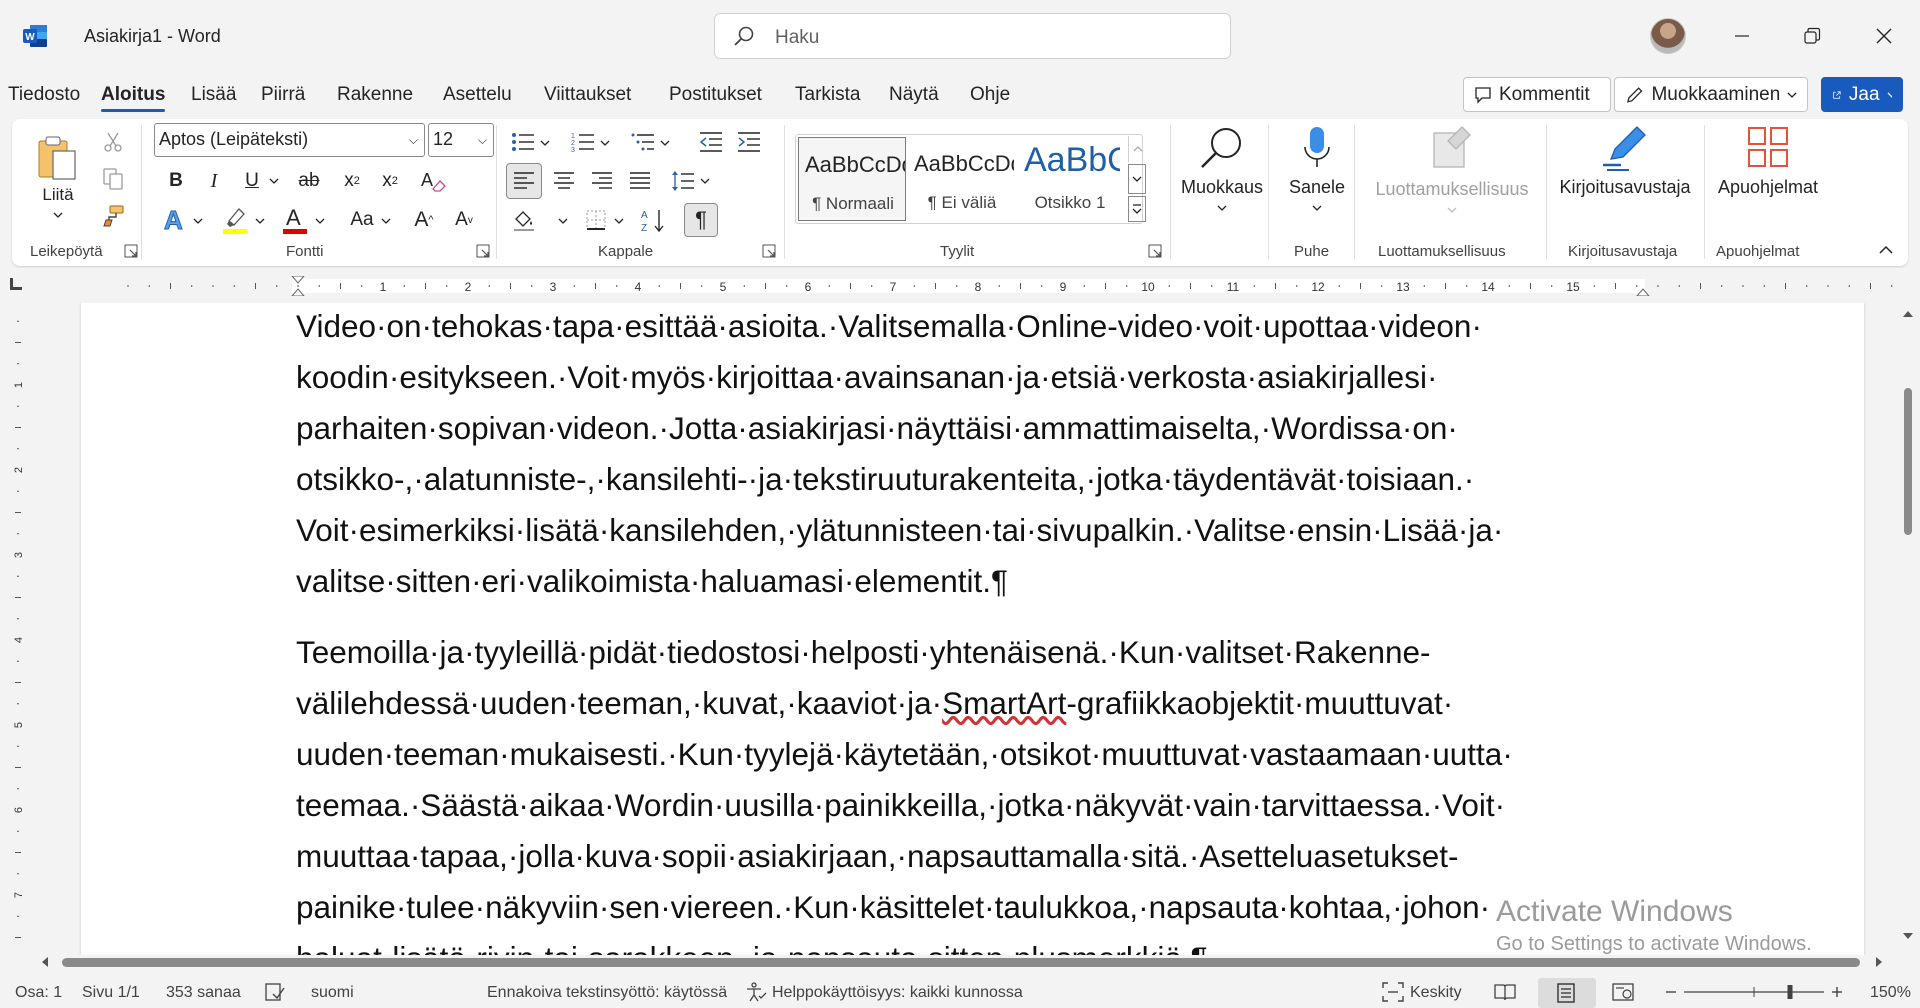  I want to click on editing-button: Muokkaus, so click(1222, 180).